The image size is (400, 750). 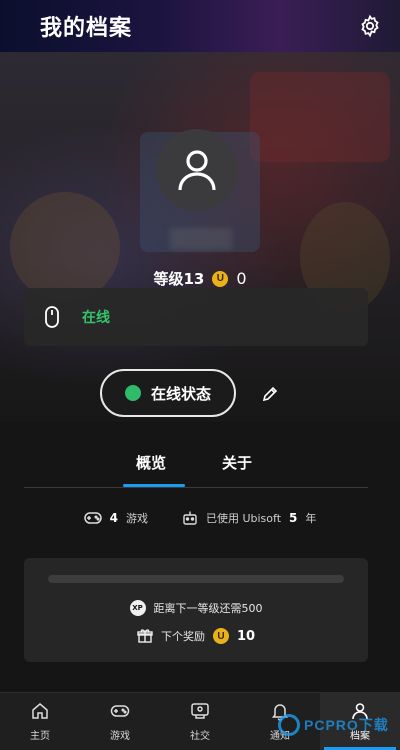 I want to click on xp-icon: XP, so click(x=137, y=608).